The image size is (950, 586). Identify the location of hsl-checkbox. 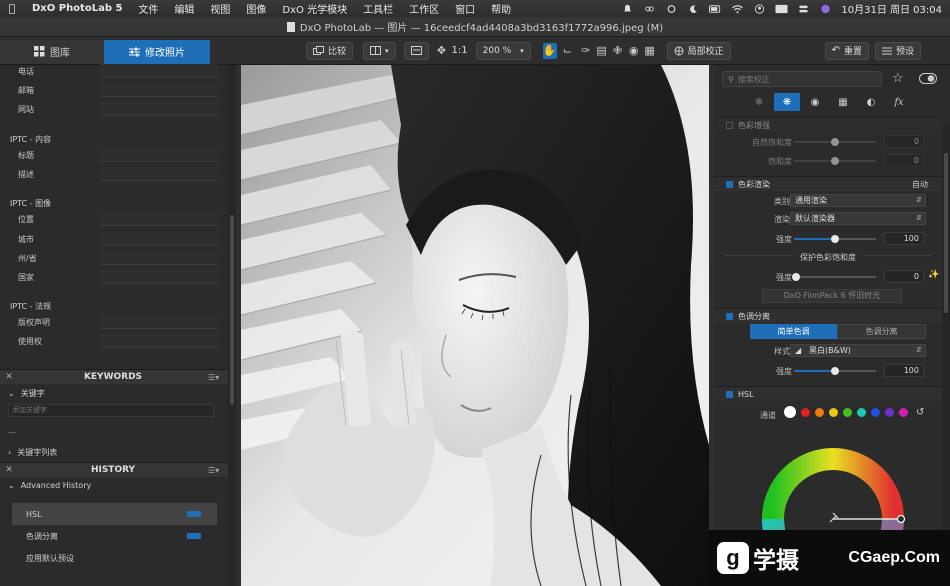
(729, 394).